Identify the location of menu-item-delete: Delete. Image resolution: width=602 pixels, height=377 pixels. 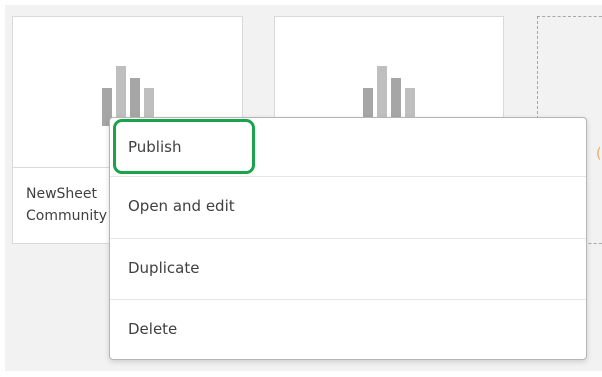
(348, 328).